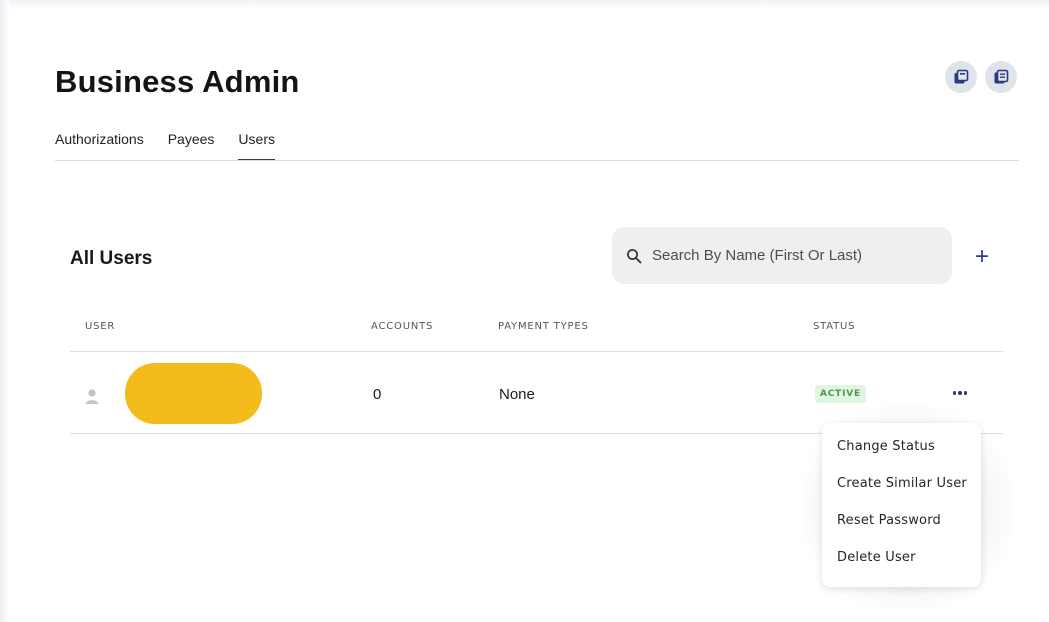 Image resolution: width=1049 pixels, height=622 pixels. I want to click on accounts-cell: 0, so click(377, 394).